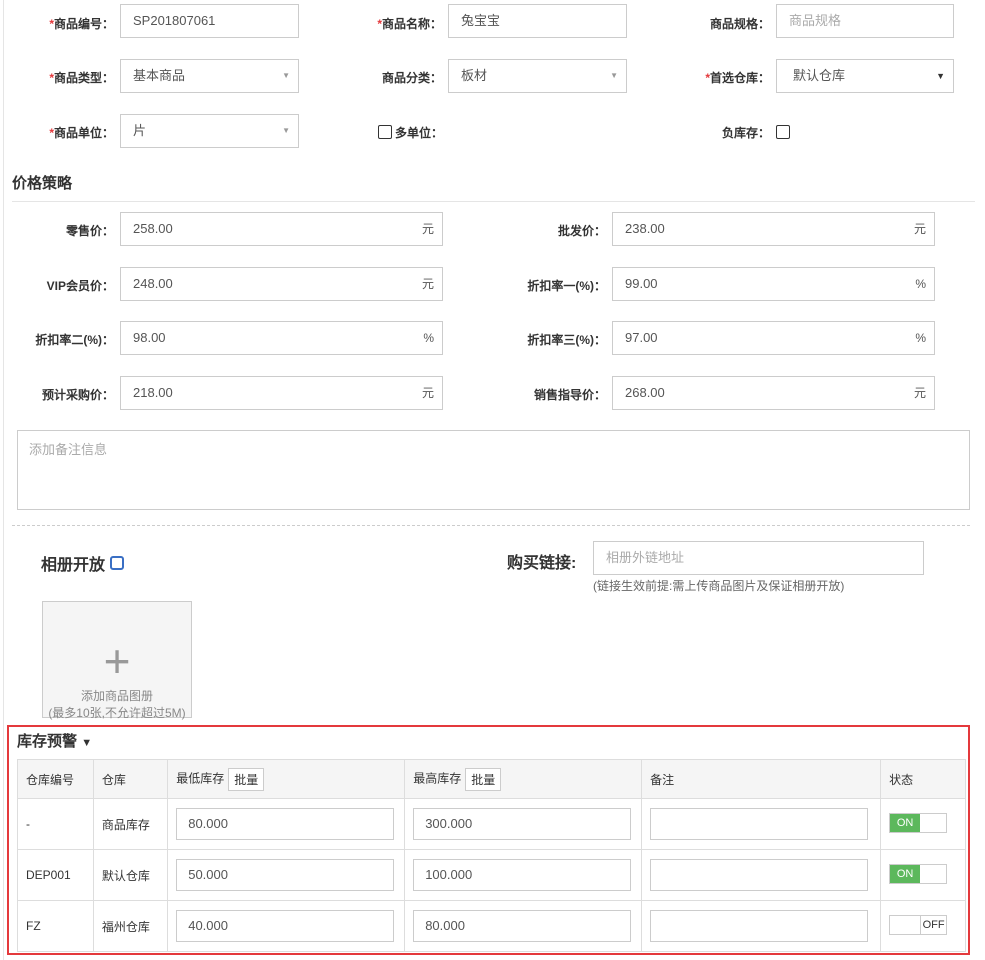 This screenshot has height=960, width=985. I want to click on retail-label: 零售价：, so click(89, 231).